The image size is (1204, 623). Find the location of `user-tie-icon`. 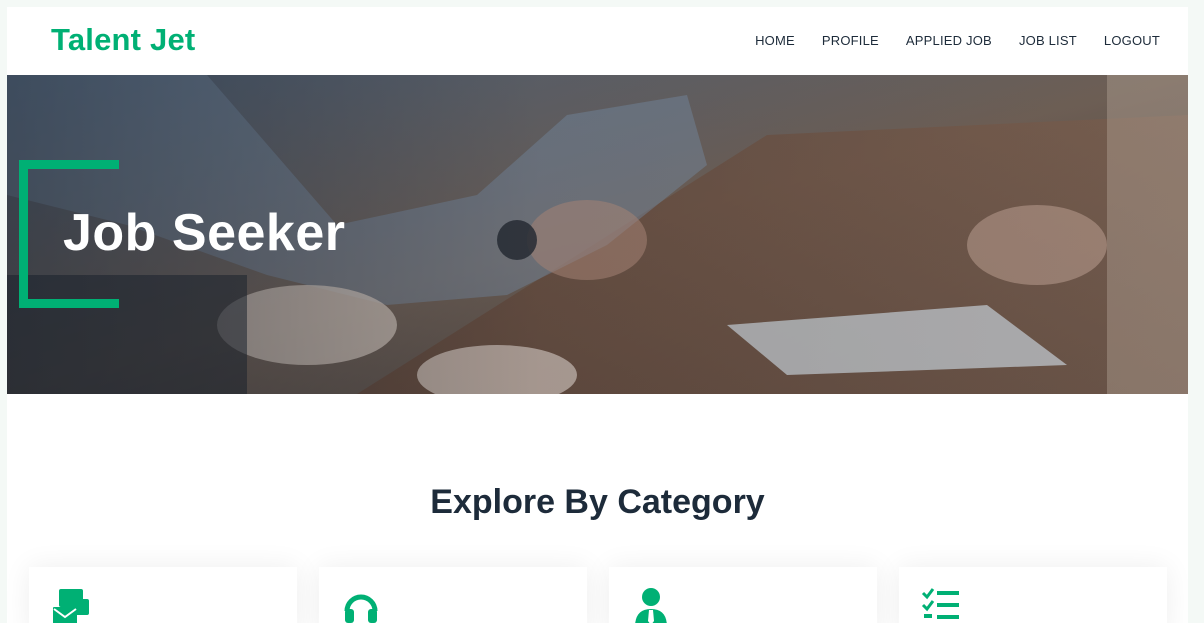

user-tie-icon is located at coordinates (651, 605).